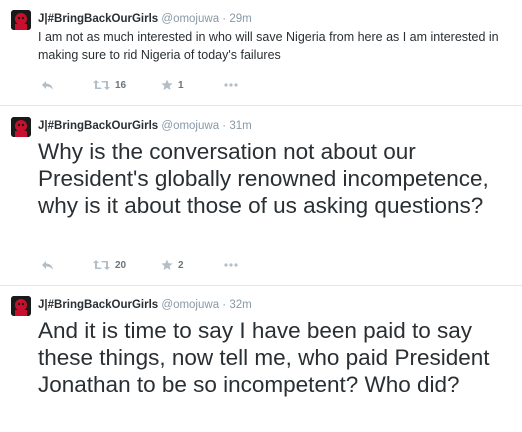  What do you see at coordinates (240, 126) in the screenshot?
I see `timestamp: 31m` at bounding box center [240, 126].